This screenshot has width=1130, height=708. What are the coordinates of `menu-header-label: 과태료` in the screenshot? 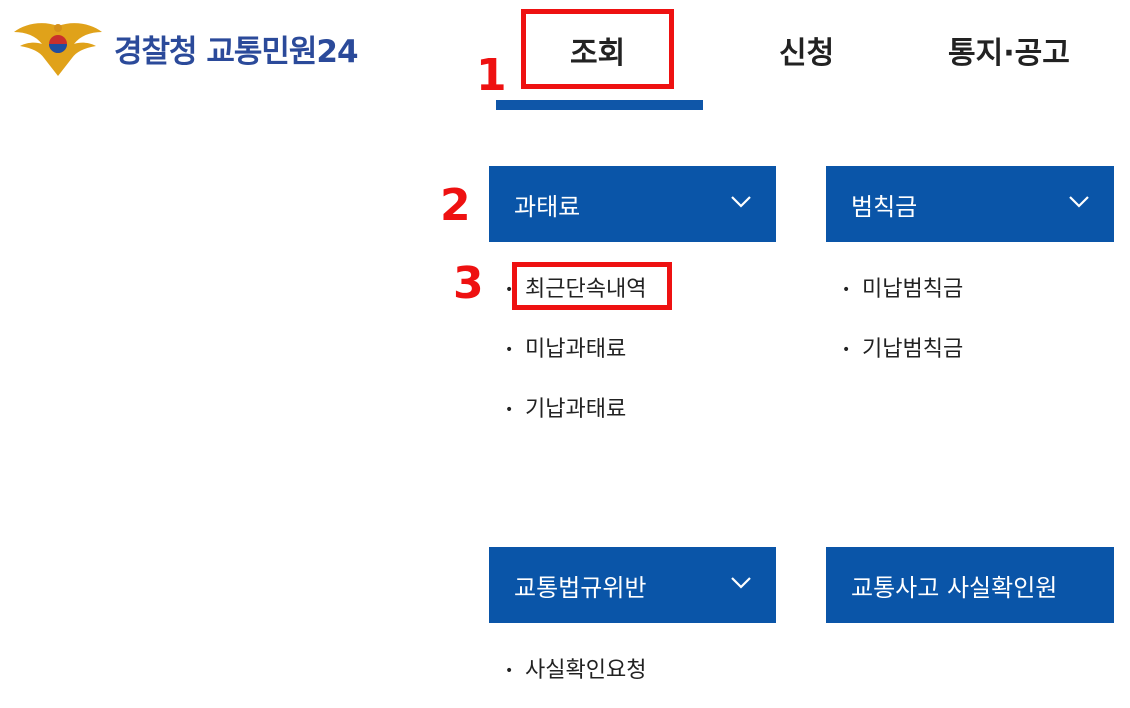 It's located at (547, 206).